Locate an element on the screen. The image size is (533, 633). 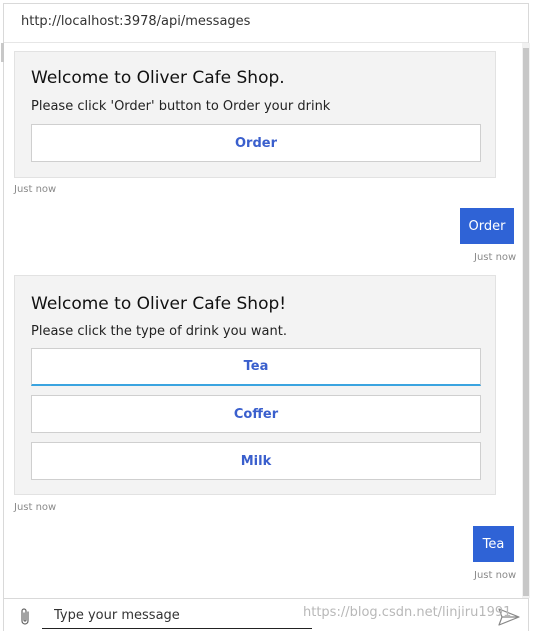
user-message-order: Order is located at coordinates (487, 226).